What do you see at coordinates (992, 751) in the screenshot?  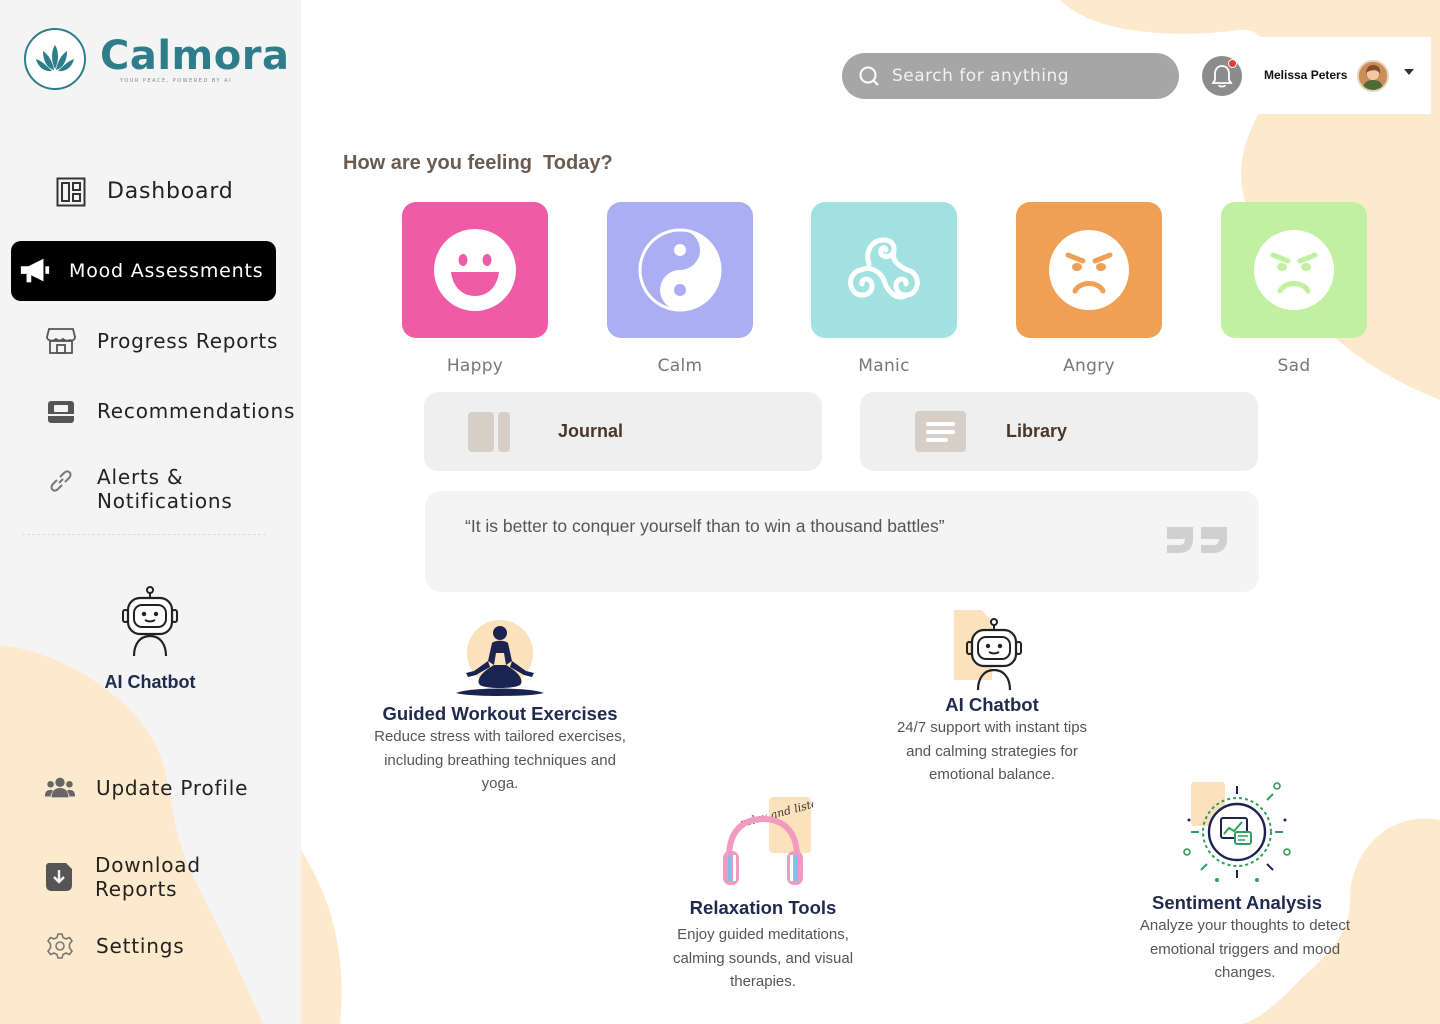 I see `feature-desc-line: and calming strategies for` at bounding box center [992, 751].